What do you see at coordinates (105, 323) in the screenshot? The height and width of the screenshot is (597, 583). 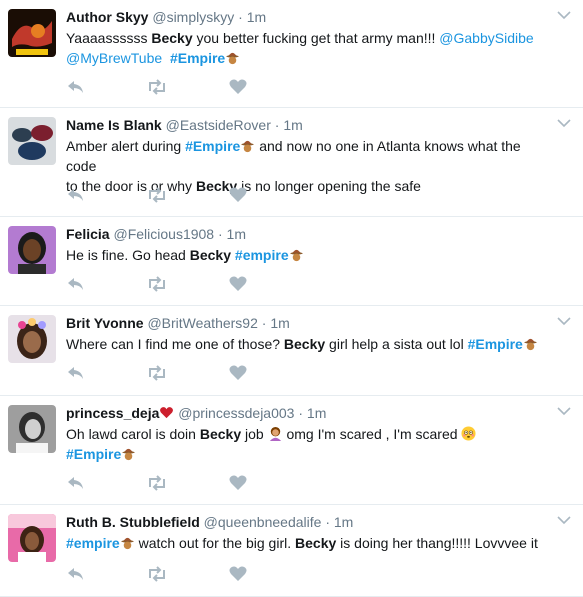 I see `display-name: Brit Yvonne` at bounding box center [105, 323].